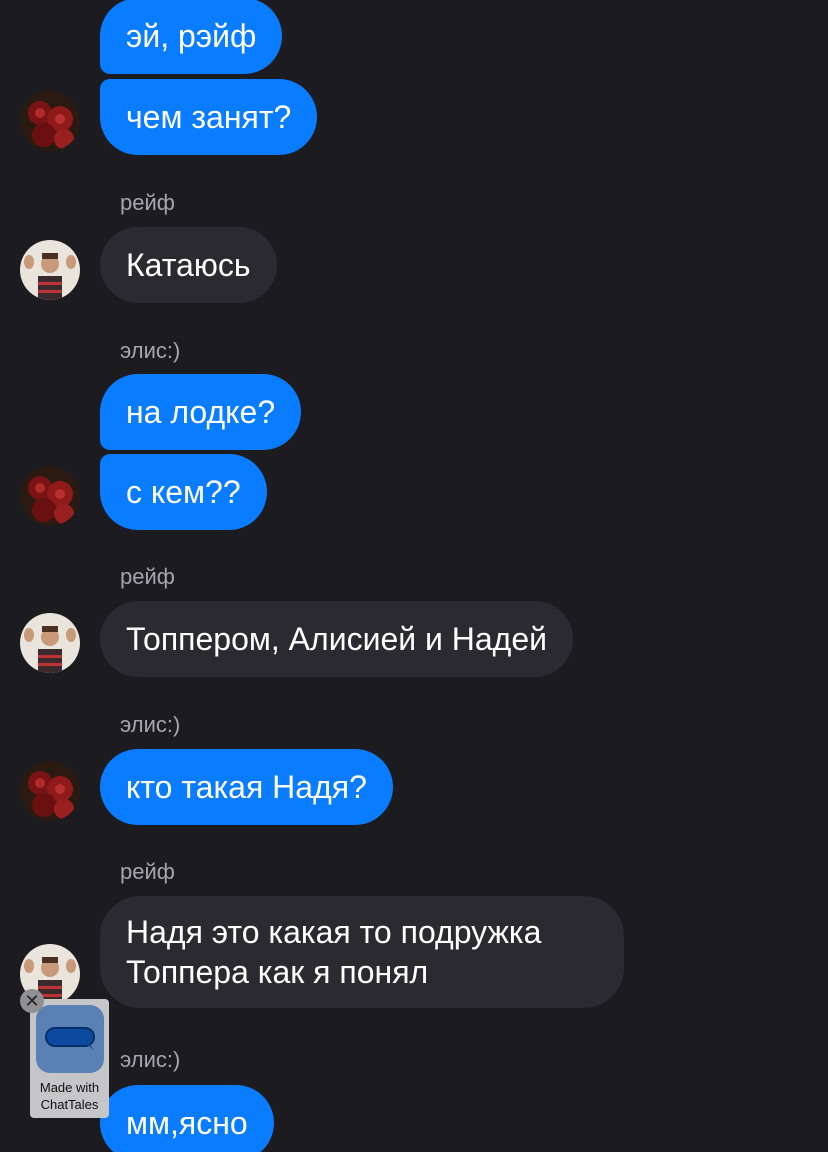 This screenshot has height=1152, width=828. Describe the element at coordinates (32, 1001) in the screenshot. I see `close-icon: ✕` at that location.